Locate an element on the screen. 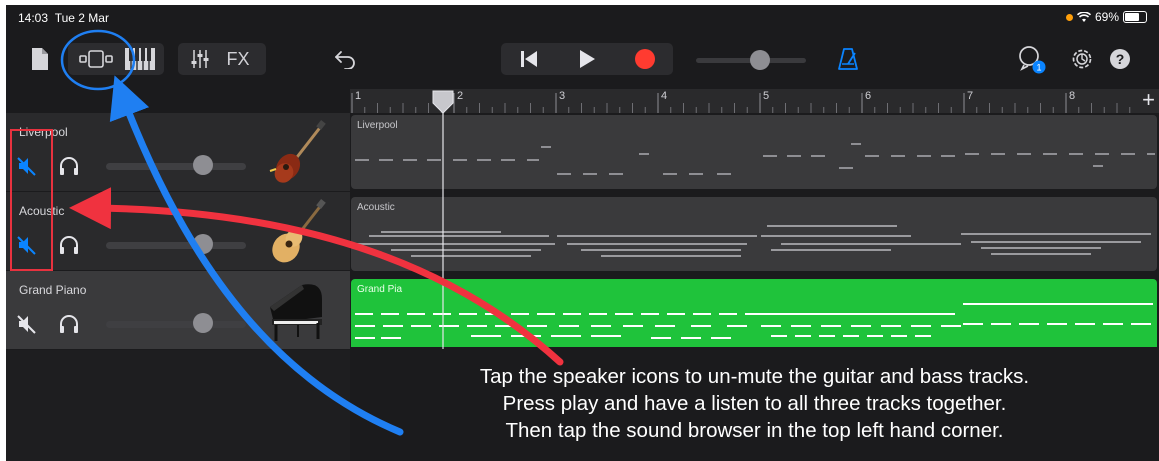  status-time: 14:03 is located at coordinates (33, 18).